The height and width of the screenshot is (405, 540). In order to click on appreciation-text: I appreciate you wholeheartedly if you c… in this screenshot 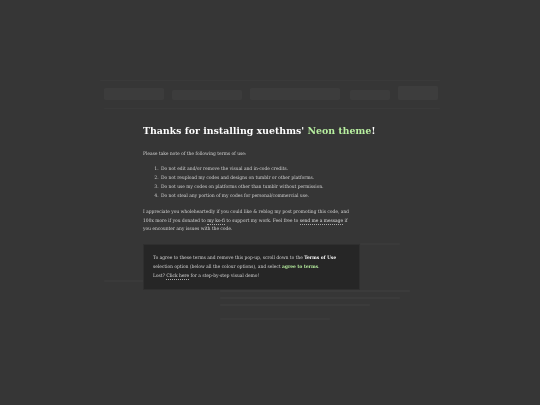, I will do `click(249, 222)`.